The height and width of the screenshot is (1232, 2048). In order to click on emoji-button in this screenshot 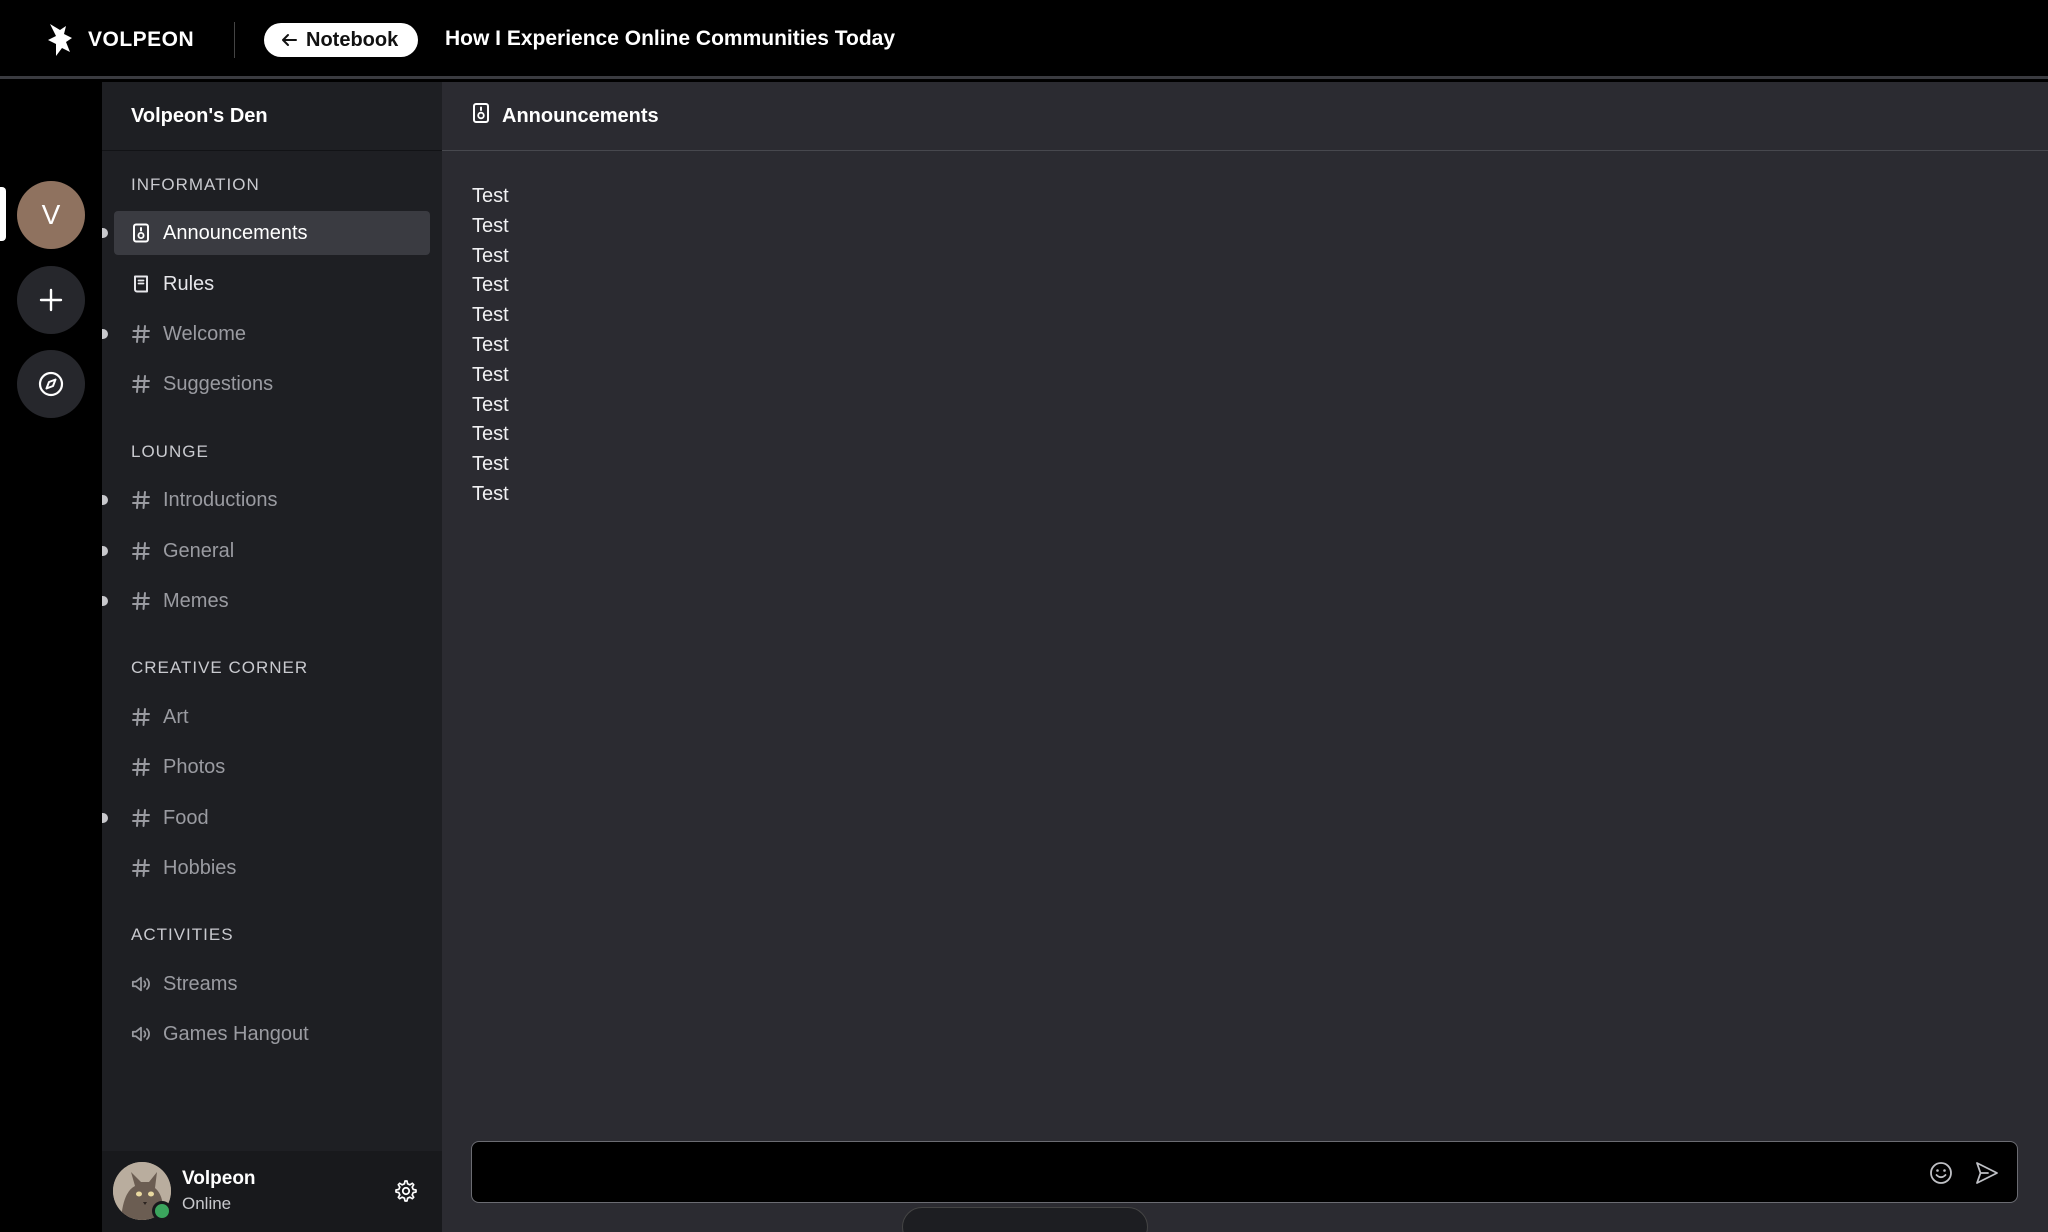, I will do `click(1941, 1173)`.